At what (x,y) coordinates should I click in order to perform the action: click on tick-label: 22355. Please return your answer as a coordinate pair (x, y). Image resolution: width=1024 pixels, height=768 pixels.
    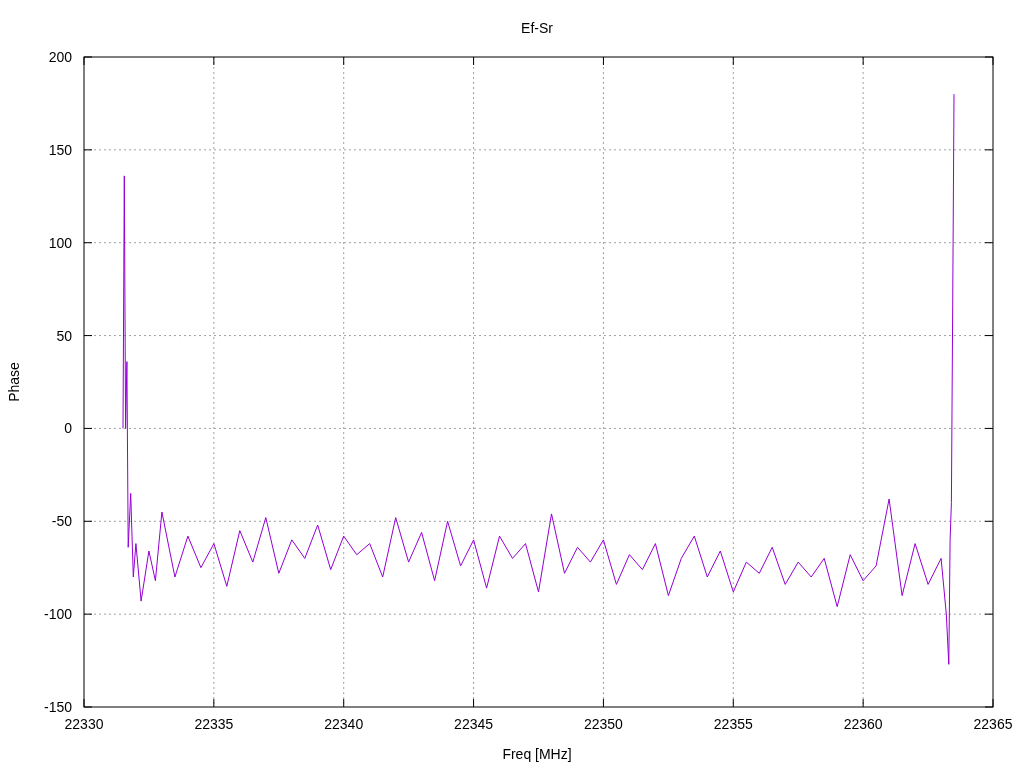
    Looking at the image, I should click on (733, 724).